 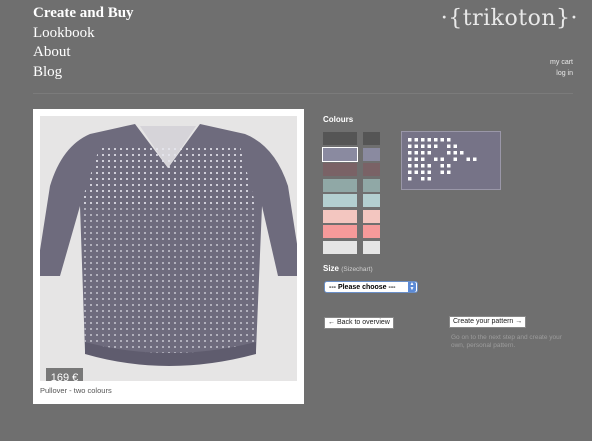 I want to click on back-to-overview-button: ← Back to overview, so click(x=359, y=323).